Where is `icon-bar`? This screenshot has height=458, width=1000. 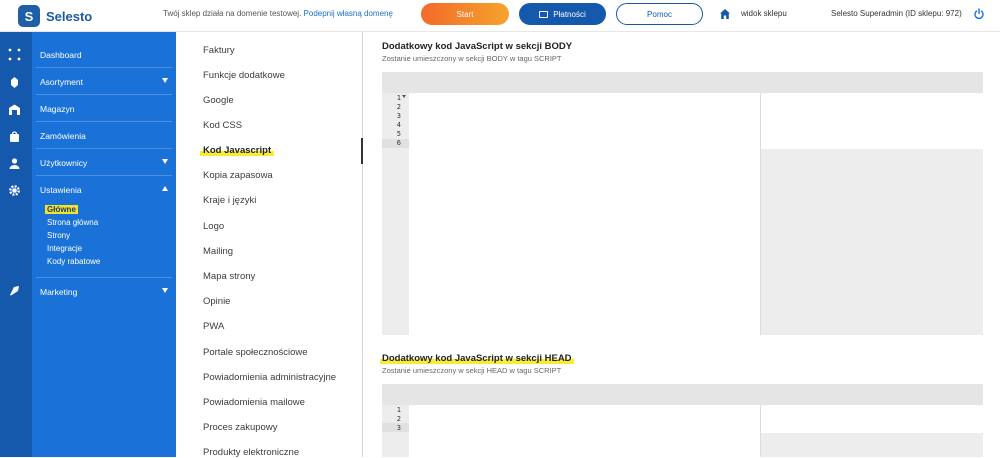 icon-bar is located at coordinates (16, 244).